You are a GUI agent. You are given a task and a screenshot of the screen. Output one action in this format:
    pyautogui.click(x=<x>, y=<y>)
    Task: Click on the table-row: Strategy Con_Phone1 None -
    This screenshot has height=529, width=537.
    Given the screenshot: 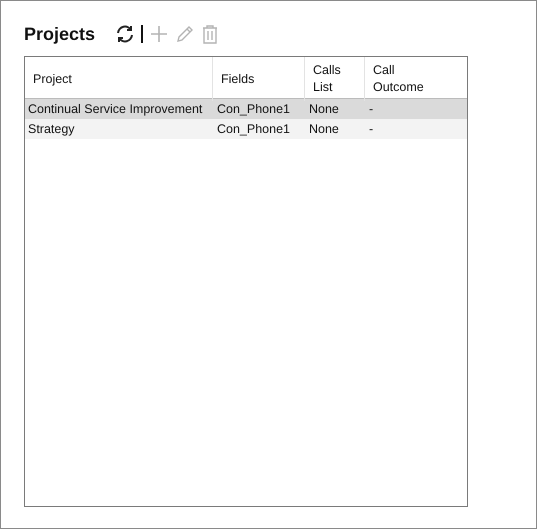 What is the action you would take?
    pyautogui.click(x=246, y=129)
    